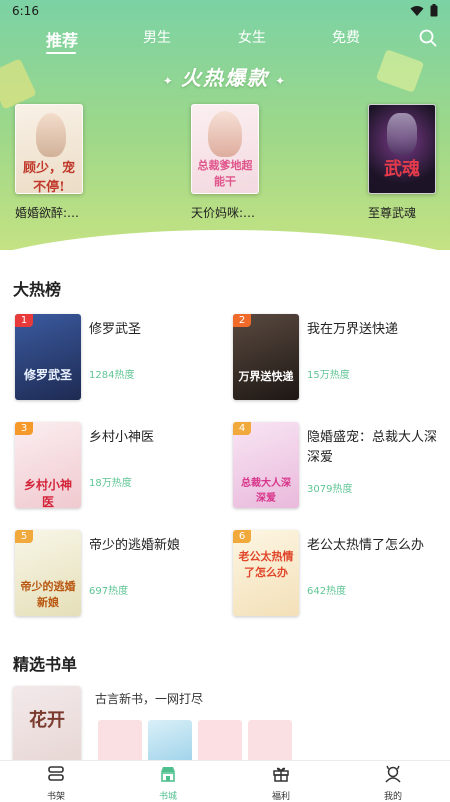 This screenshot has height=802, width=450. I want to click on book-title: 帝少的逃婚新娘, so click(135, 545).